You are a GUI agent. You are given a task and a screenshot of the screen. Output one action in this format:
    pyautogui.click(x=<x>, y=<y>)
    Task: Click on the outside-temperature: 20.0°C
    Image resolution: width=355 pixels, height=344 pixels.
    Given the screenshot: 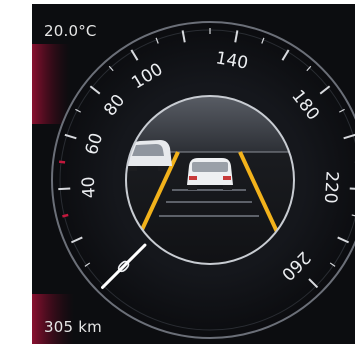 What is the action you would take?
    pyautogui.click(x=70, y=31)
    